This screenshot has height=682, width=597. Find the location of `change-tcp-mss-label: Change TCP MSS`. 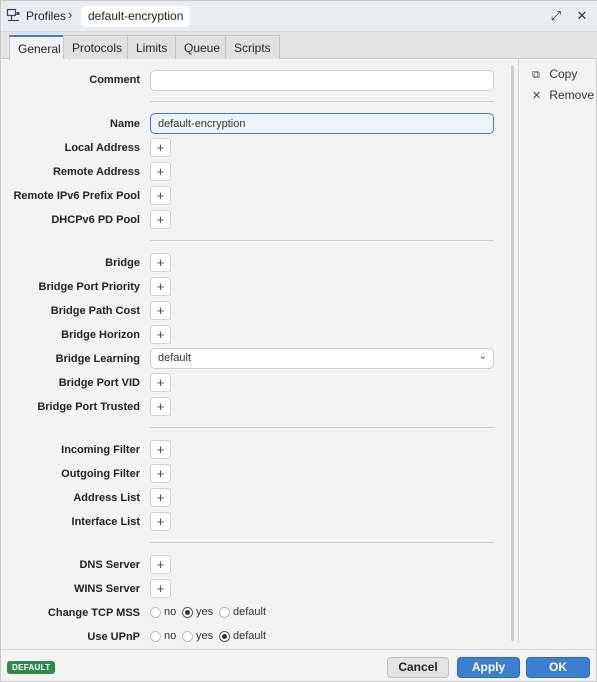

change-tcp-mss-label: Change TCP MSS is located at coordinates (93, 613).